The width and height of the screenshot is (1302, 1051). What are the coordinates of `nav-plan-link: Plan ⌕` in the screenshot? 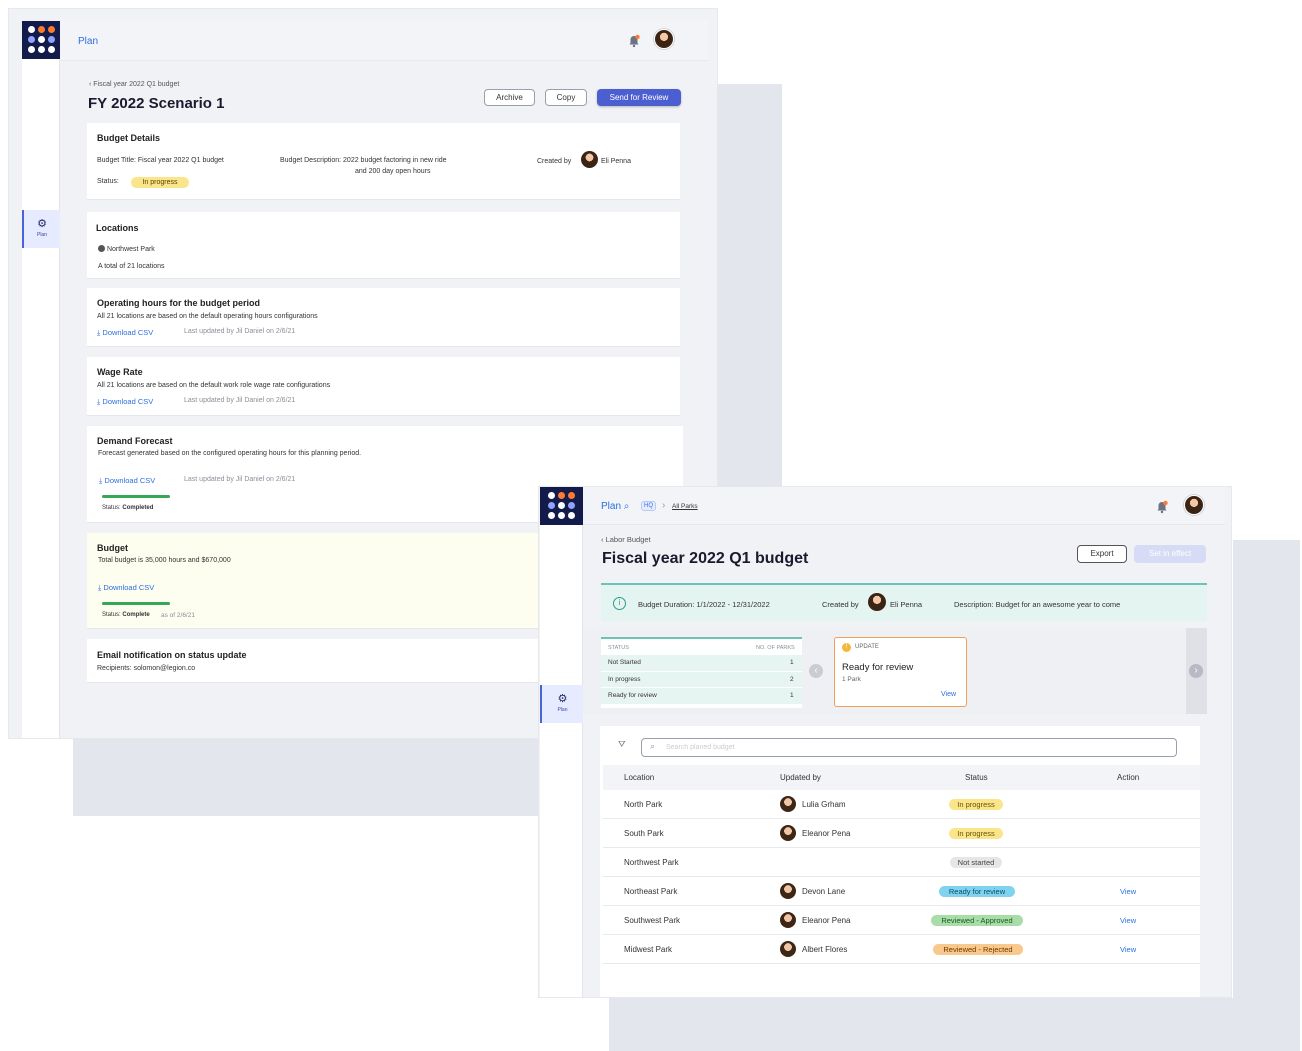 It's located at (615, 506).